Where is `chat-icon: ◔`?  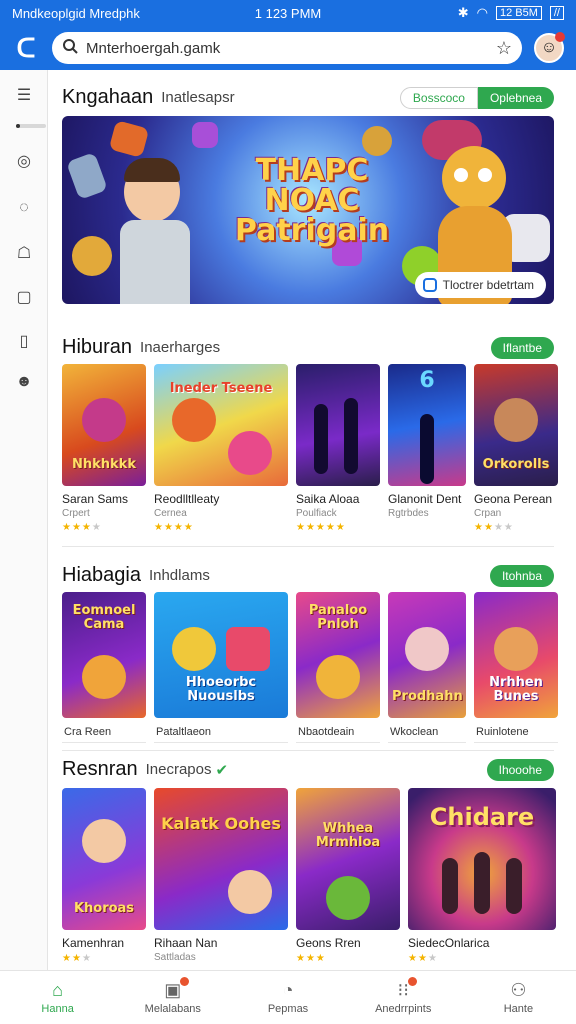
chat-icon: ◔ is located at coordinates (288, 990).